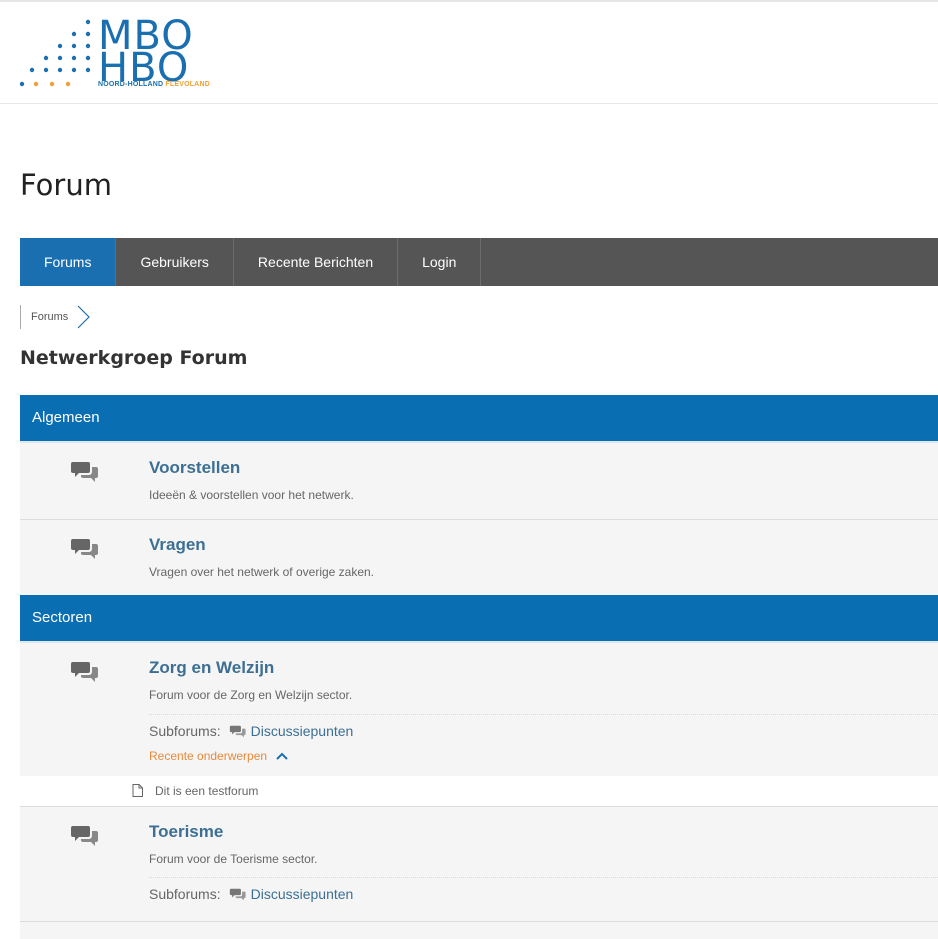 The width and height of the screenshot is (938, 939). What do you see at coordinates (186, 832) in the screenshot?
I see `forum-title-toerisme: Toerisme` at bounding box center [186, 832].